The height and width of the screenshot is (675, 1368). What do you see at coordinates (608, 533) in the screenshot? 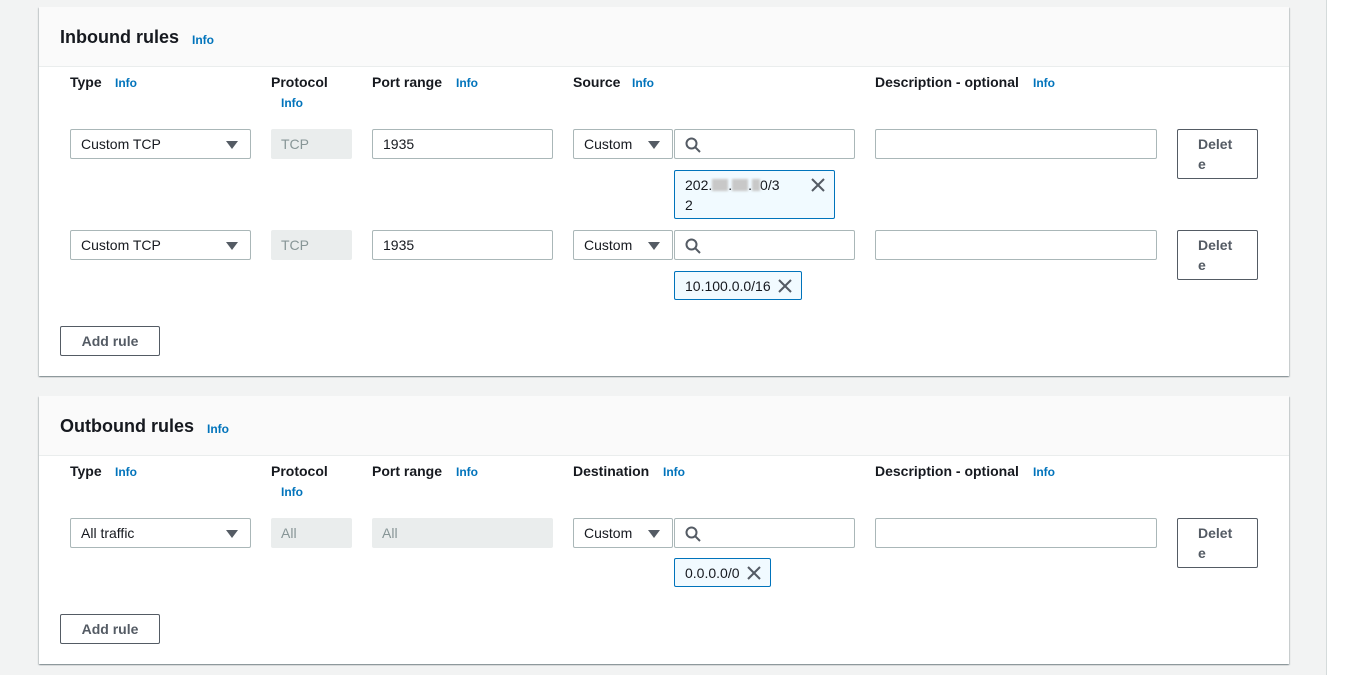
I see `rule-destination-value: Custom` at bounding box center [608, 533].